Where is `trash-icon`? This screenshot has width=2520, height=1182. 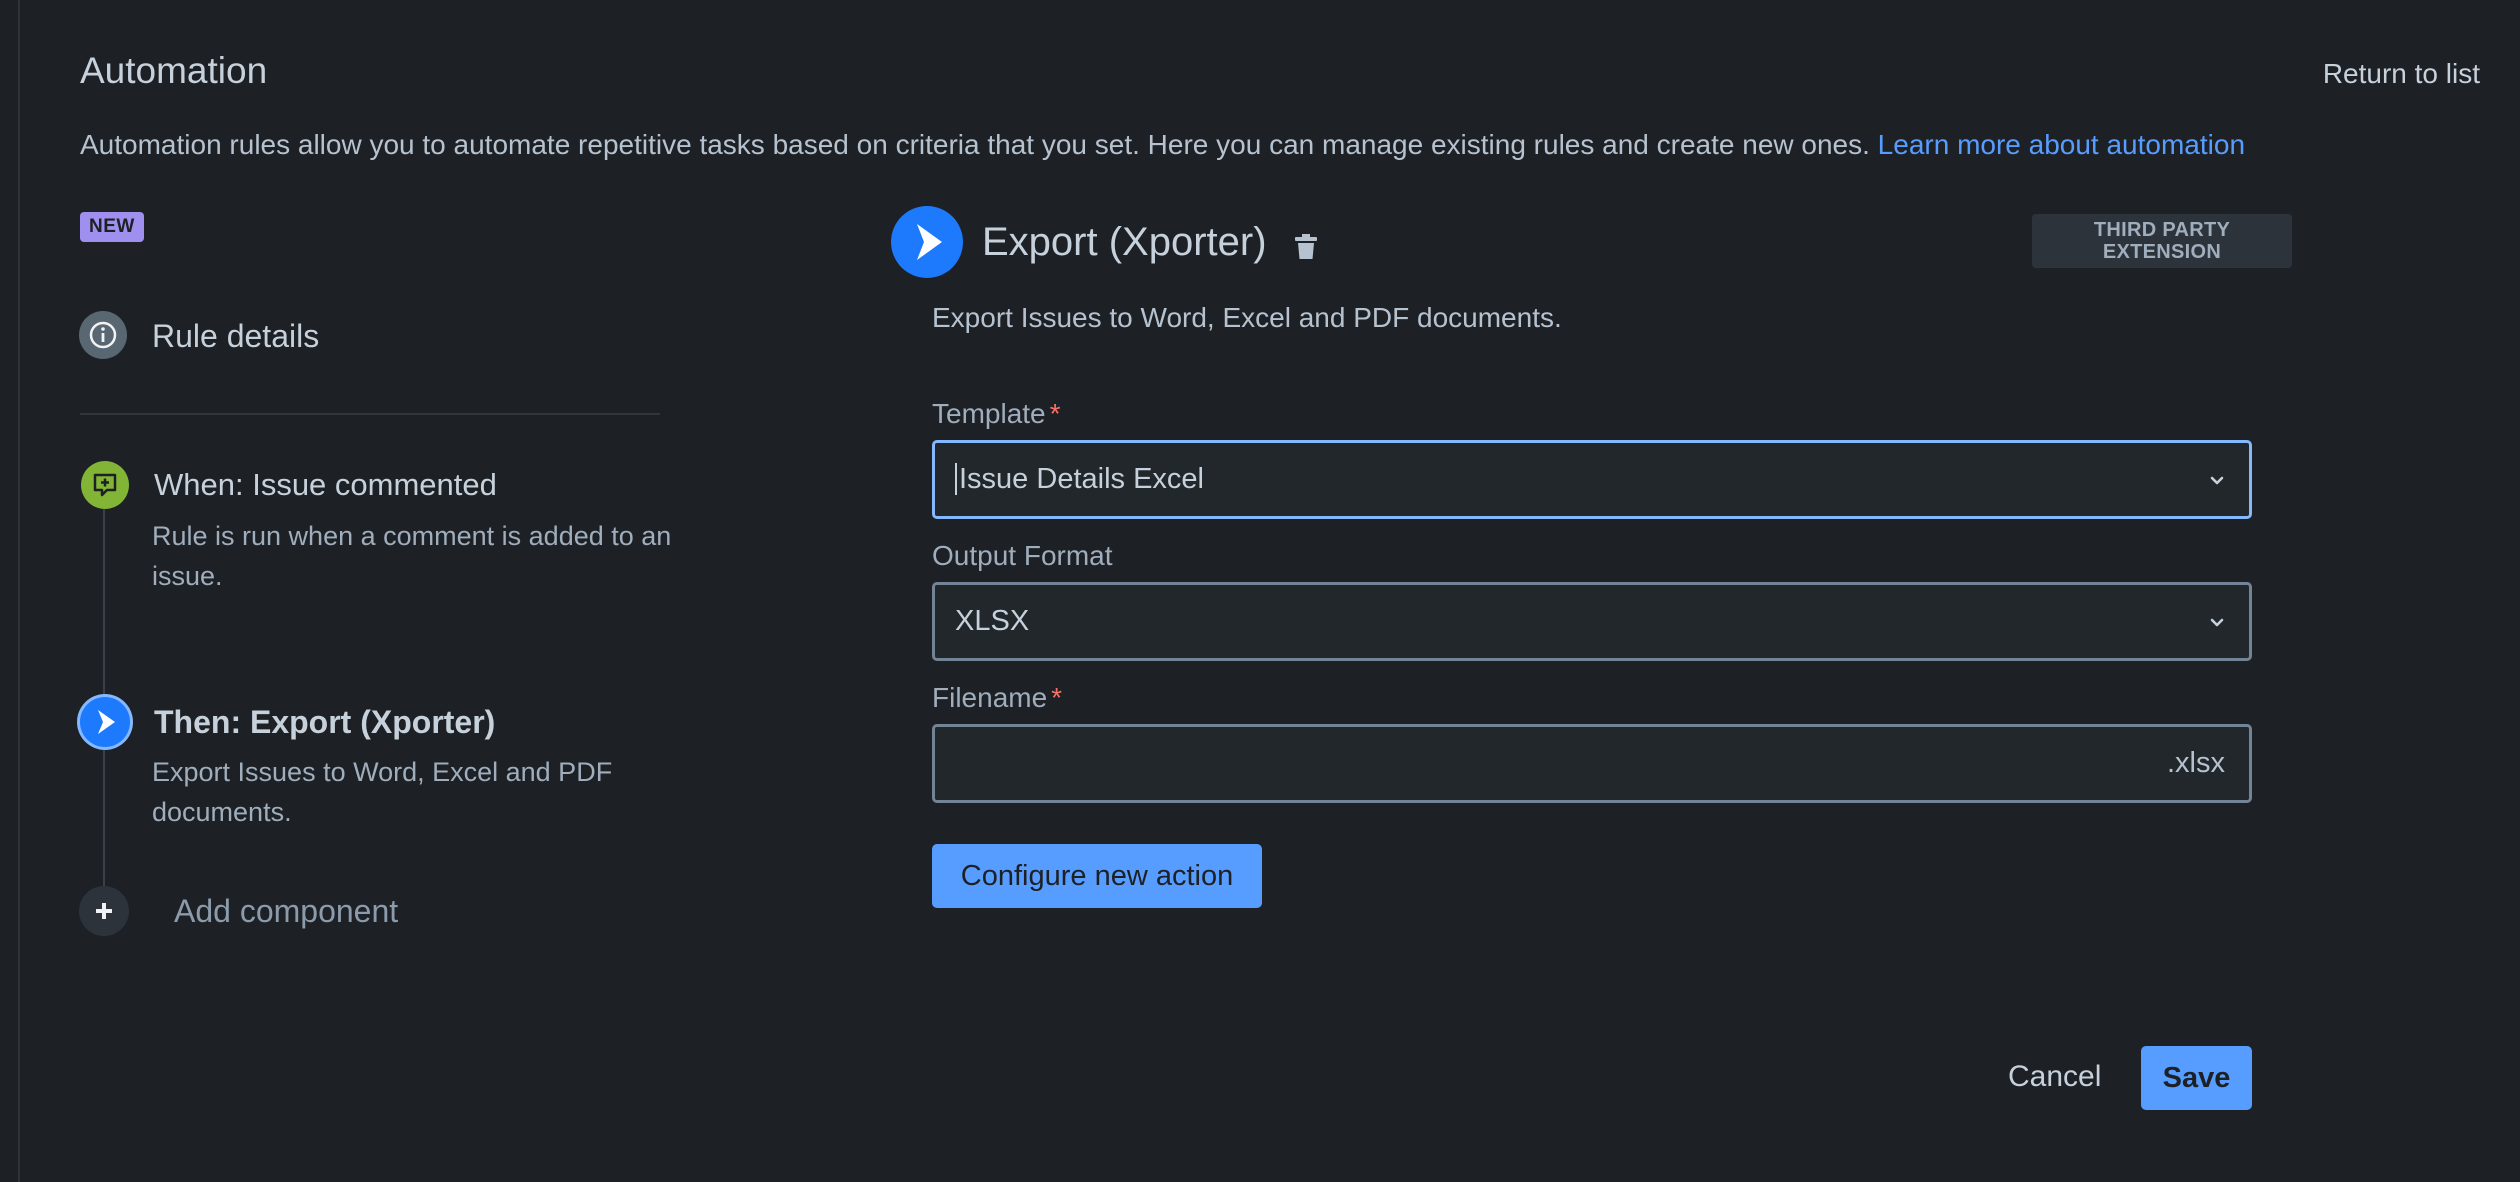
trash-icon is located at coordinates (1306, 247).